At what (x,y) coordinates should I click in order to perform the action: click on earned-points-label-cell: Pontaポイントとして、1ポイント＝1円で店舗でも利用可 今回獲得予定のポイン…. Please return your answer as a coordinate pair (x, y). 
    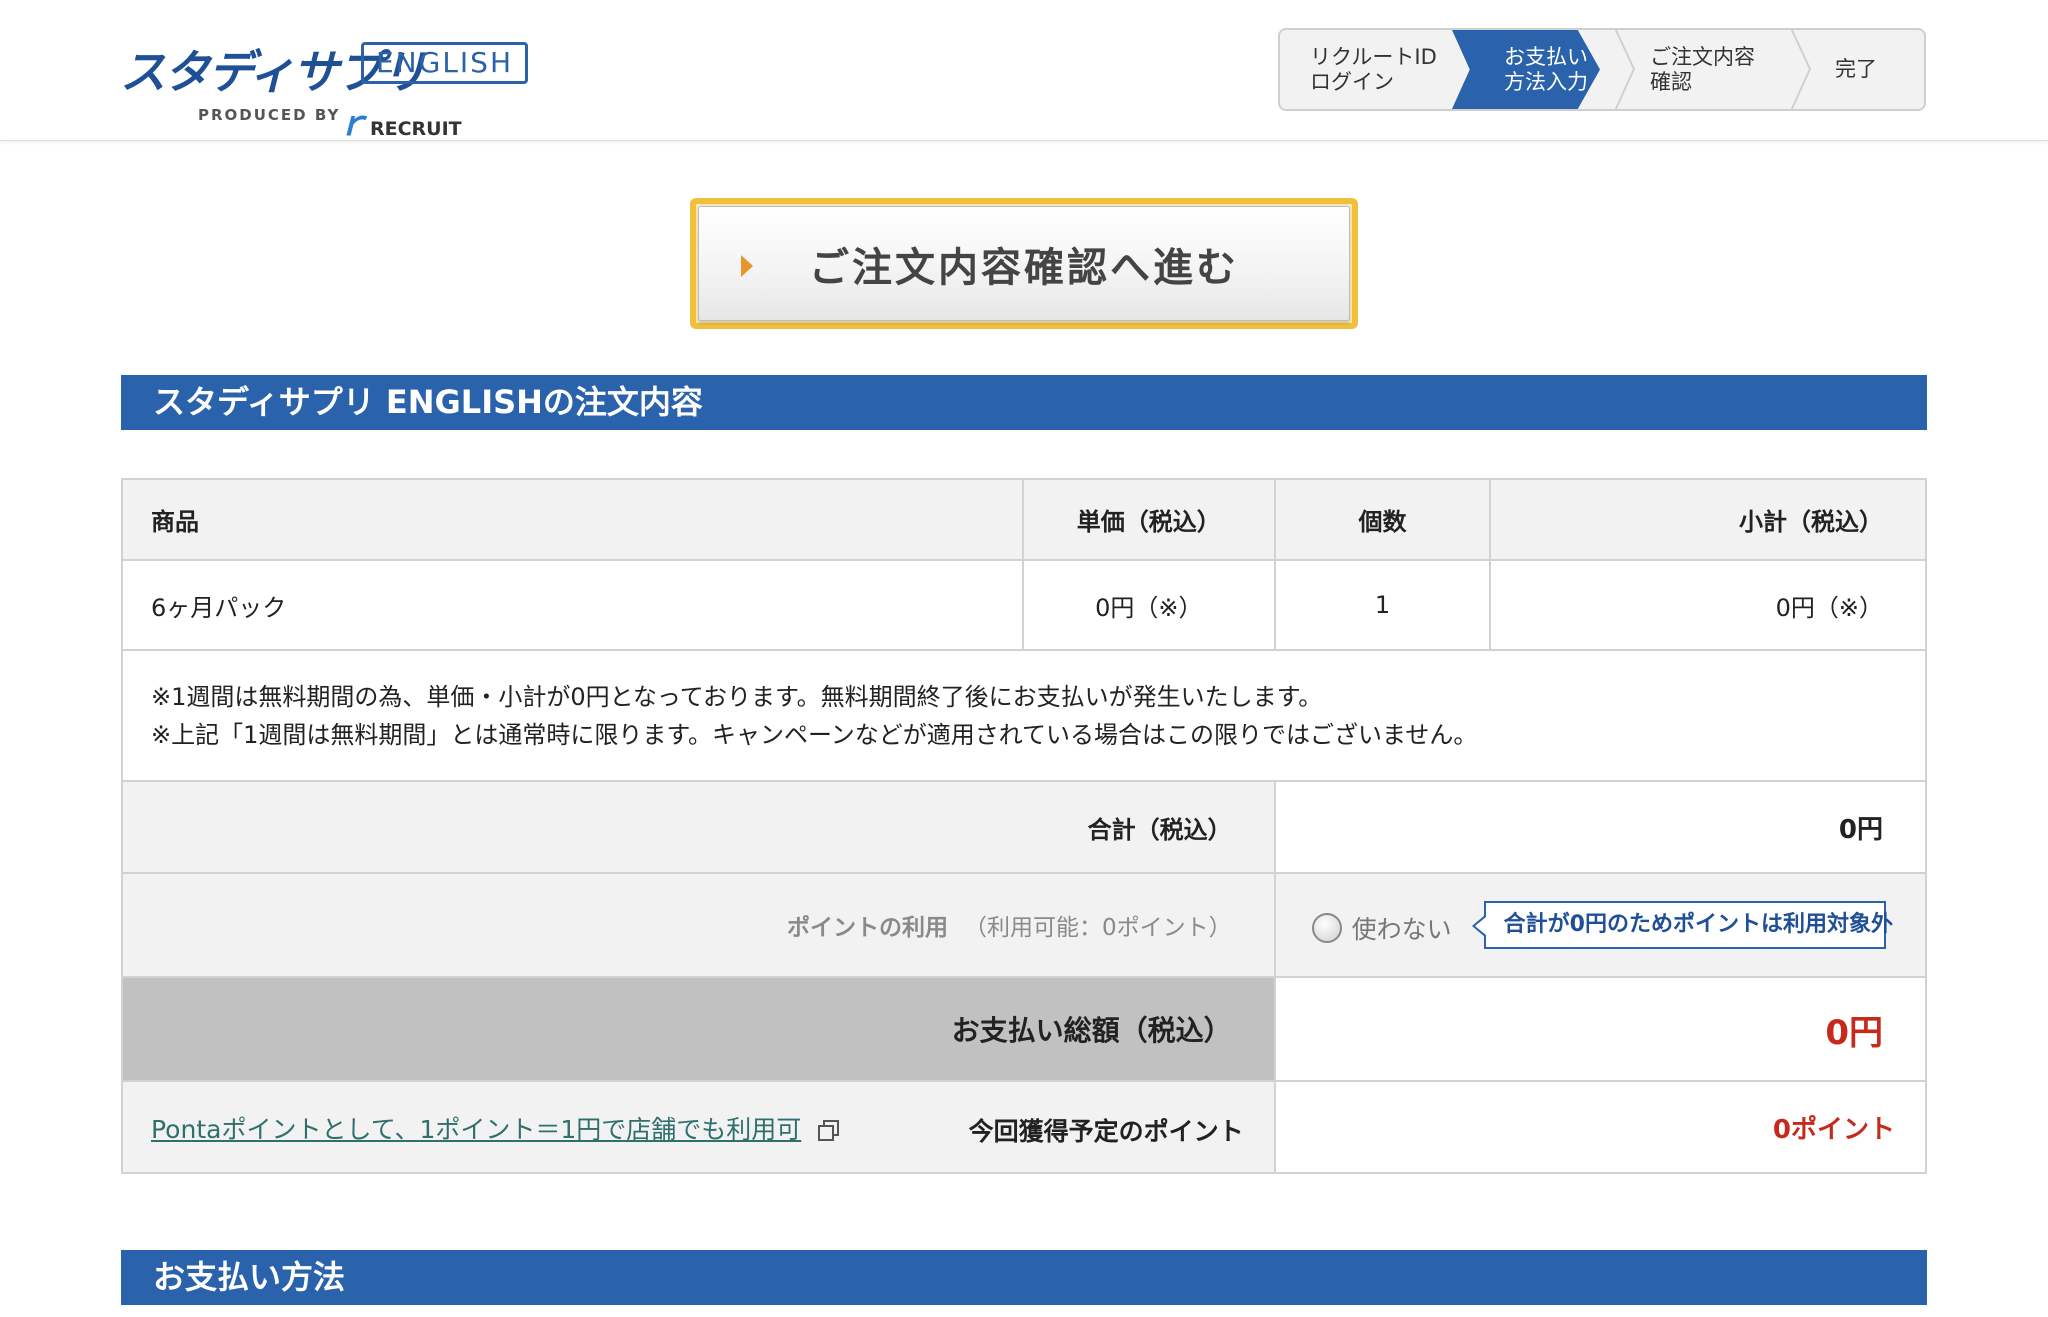
    Looking at the image, I should click on (698, 1127).